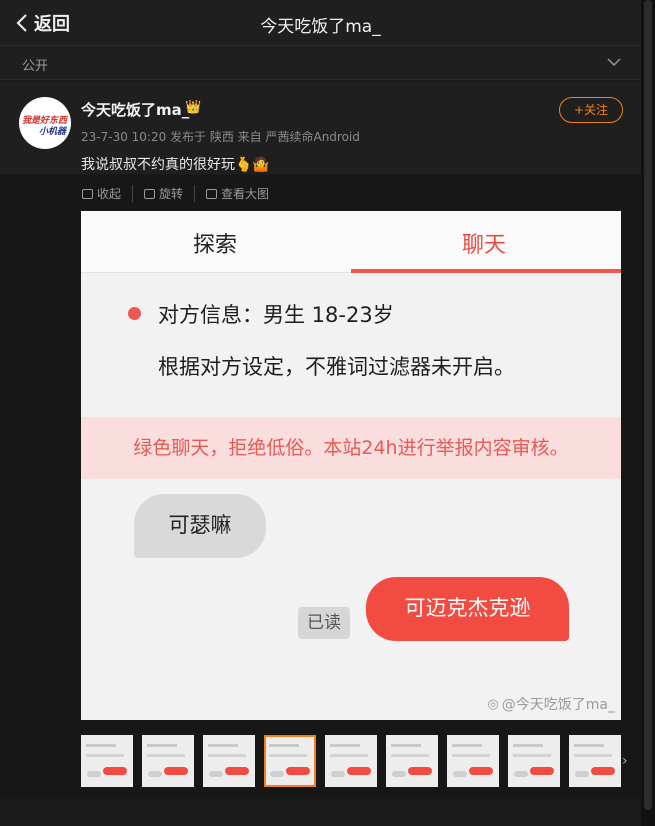  Describe the element at coordinates (486, 271) in the screenshot. I see `tab-underline` at that location.